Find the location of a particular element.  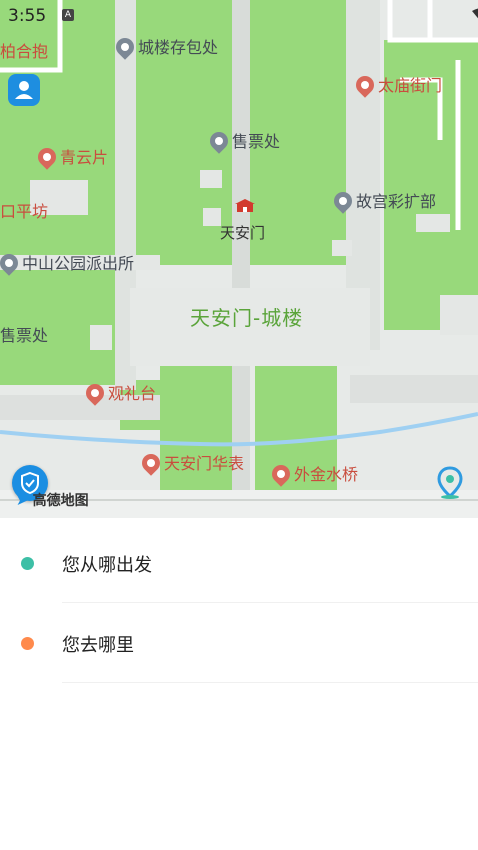

poi-huabiao: 天安门华表 is located at coordinates (191, 462).